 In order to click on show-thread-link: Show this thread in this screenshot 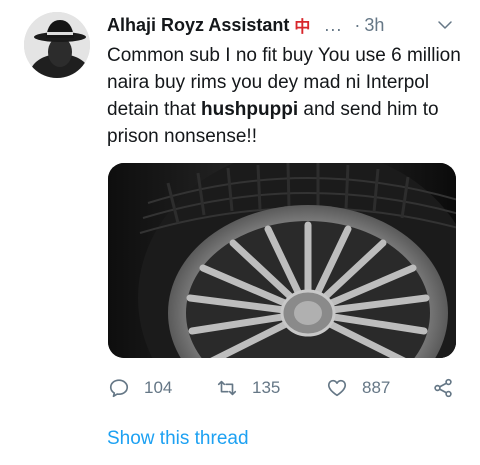, I will do `click(178, 439)`.